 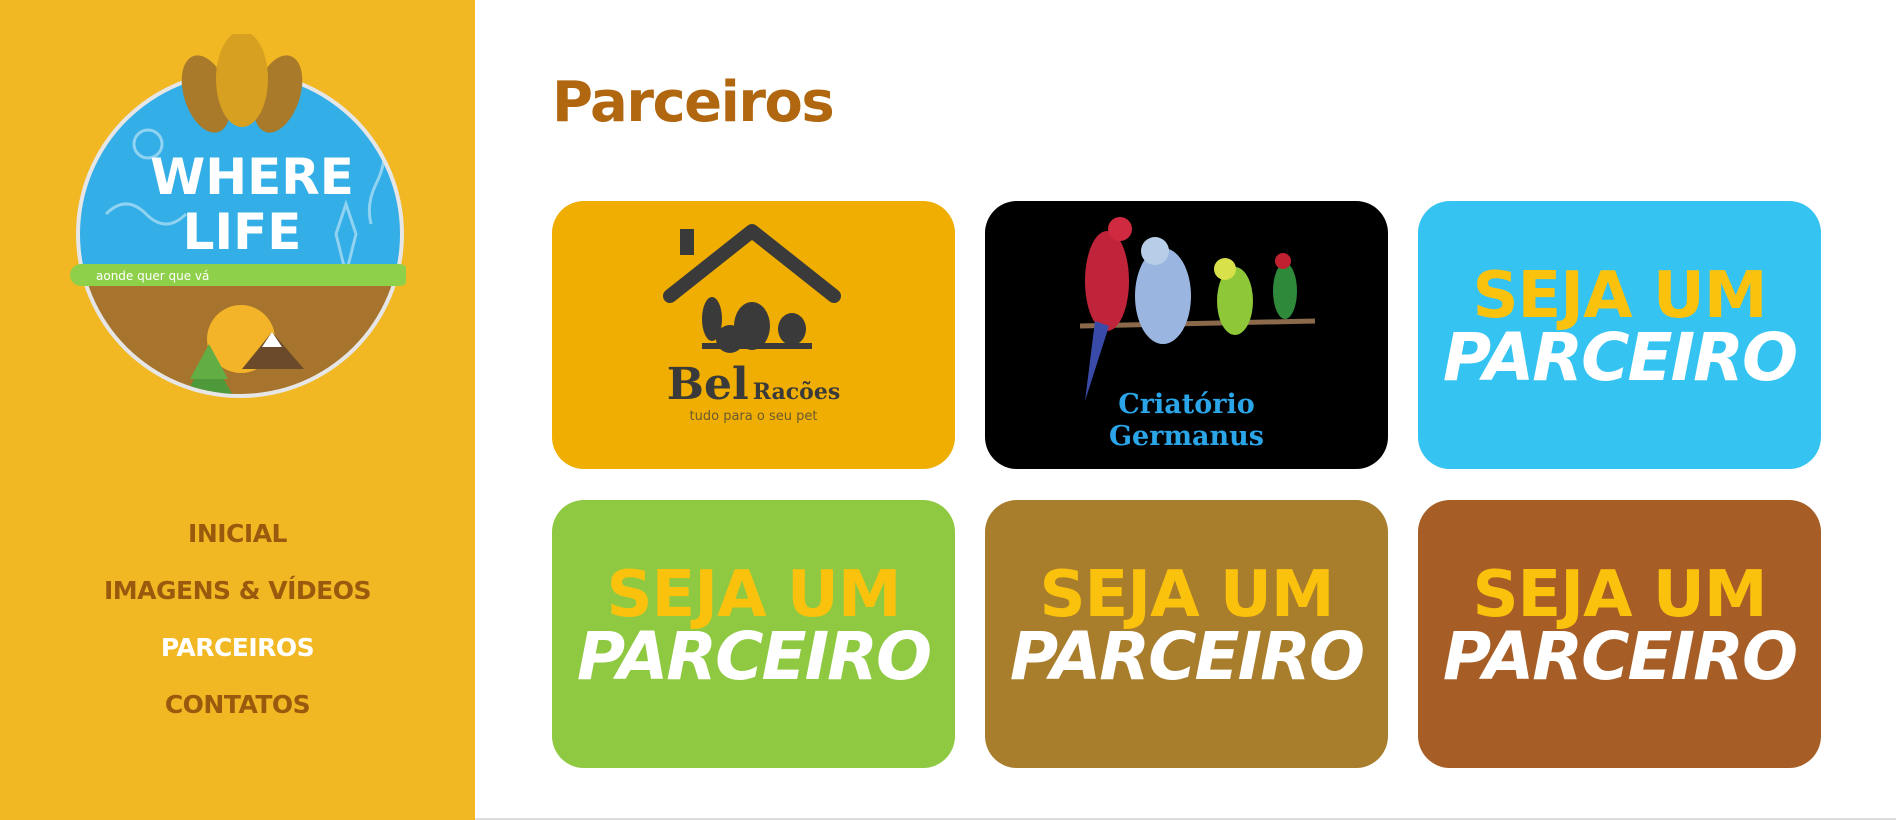 I want to click on page-title: Parceiros, so click(x=693, y=102).